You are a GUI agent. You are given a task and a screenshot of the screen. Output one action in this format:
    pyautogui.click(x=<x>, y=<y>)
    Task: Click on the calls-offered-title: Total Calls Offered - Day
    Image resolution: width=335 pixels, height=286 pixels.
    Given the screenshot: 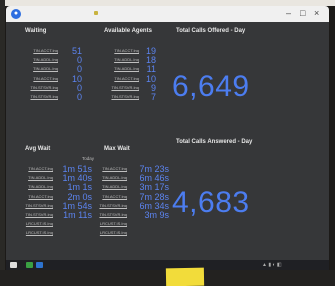 What is the action you would take?
    pyautogui.click(x=211, y=31)
    